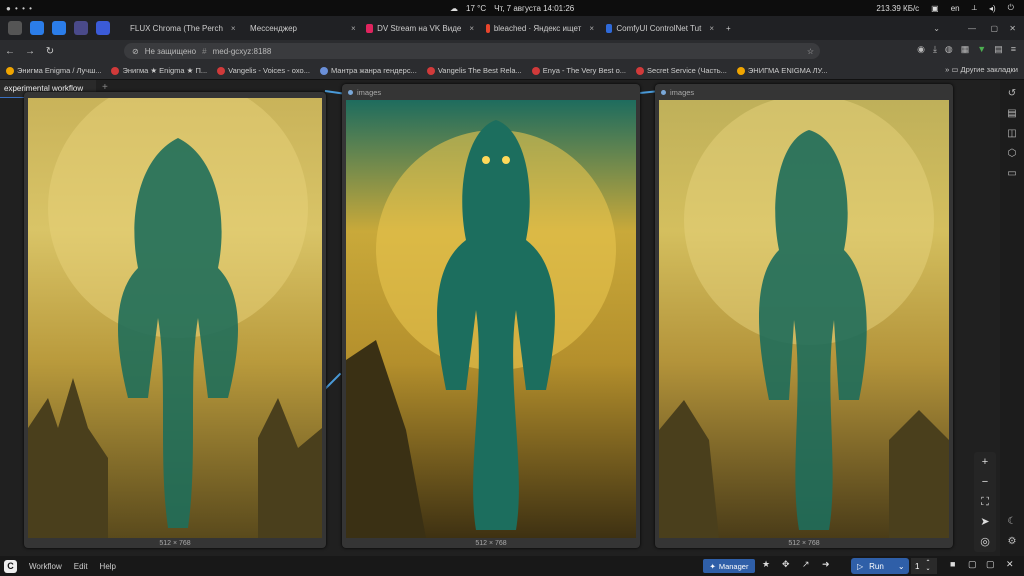 Image resolution: width=1024 pixels, height=576 pixels. What do you see at coordinates (300, 28) in the screenshot?
I see `tab-messenger: Мессенджер ×` at bounding box center [300, 28].